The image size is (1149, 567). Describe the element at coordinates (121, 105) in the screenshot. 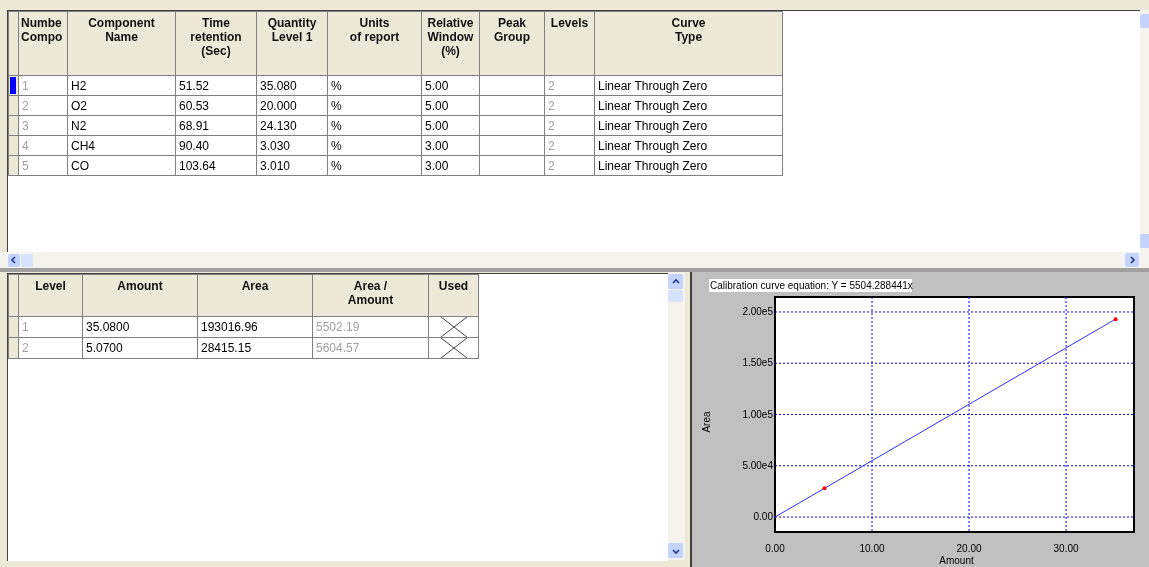

I see `table-cell: O2` at that location.